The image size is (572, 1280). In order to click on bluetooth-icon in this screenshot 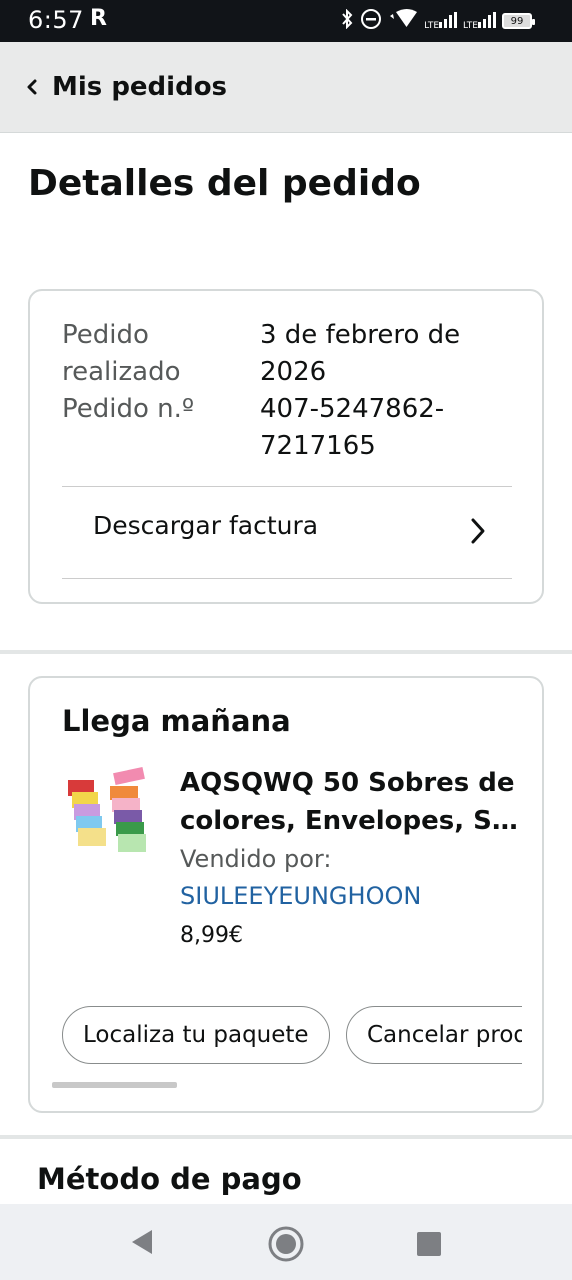, I will do `click(347, 20)`.